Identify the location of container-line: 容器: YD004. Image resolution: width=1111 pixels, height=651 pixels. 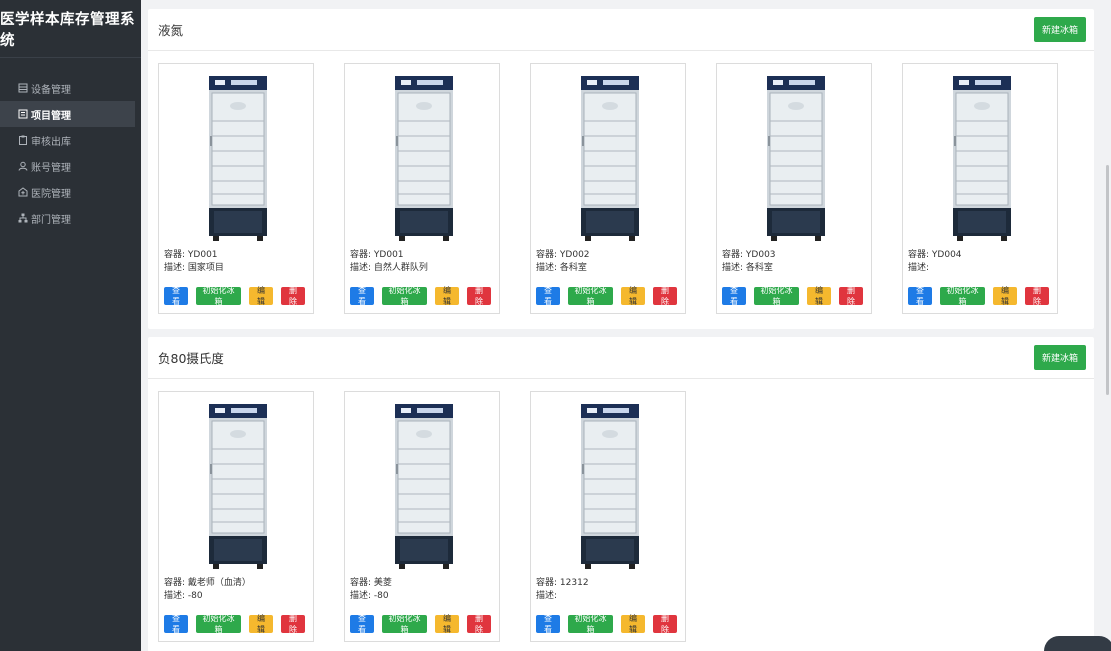
(935, 255).